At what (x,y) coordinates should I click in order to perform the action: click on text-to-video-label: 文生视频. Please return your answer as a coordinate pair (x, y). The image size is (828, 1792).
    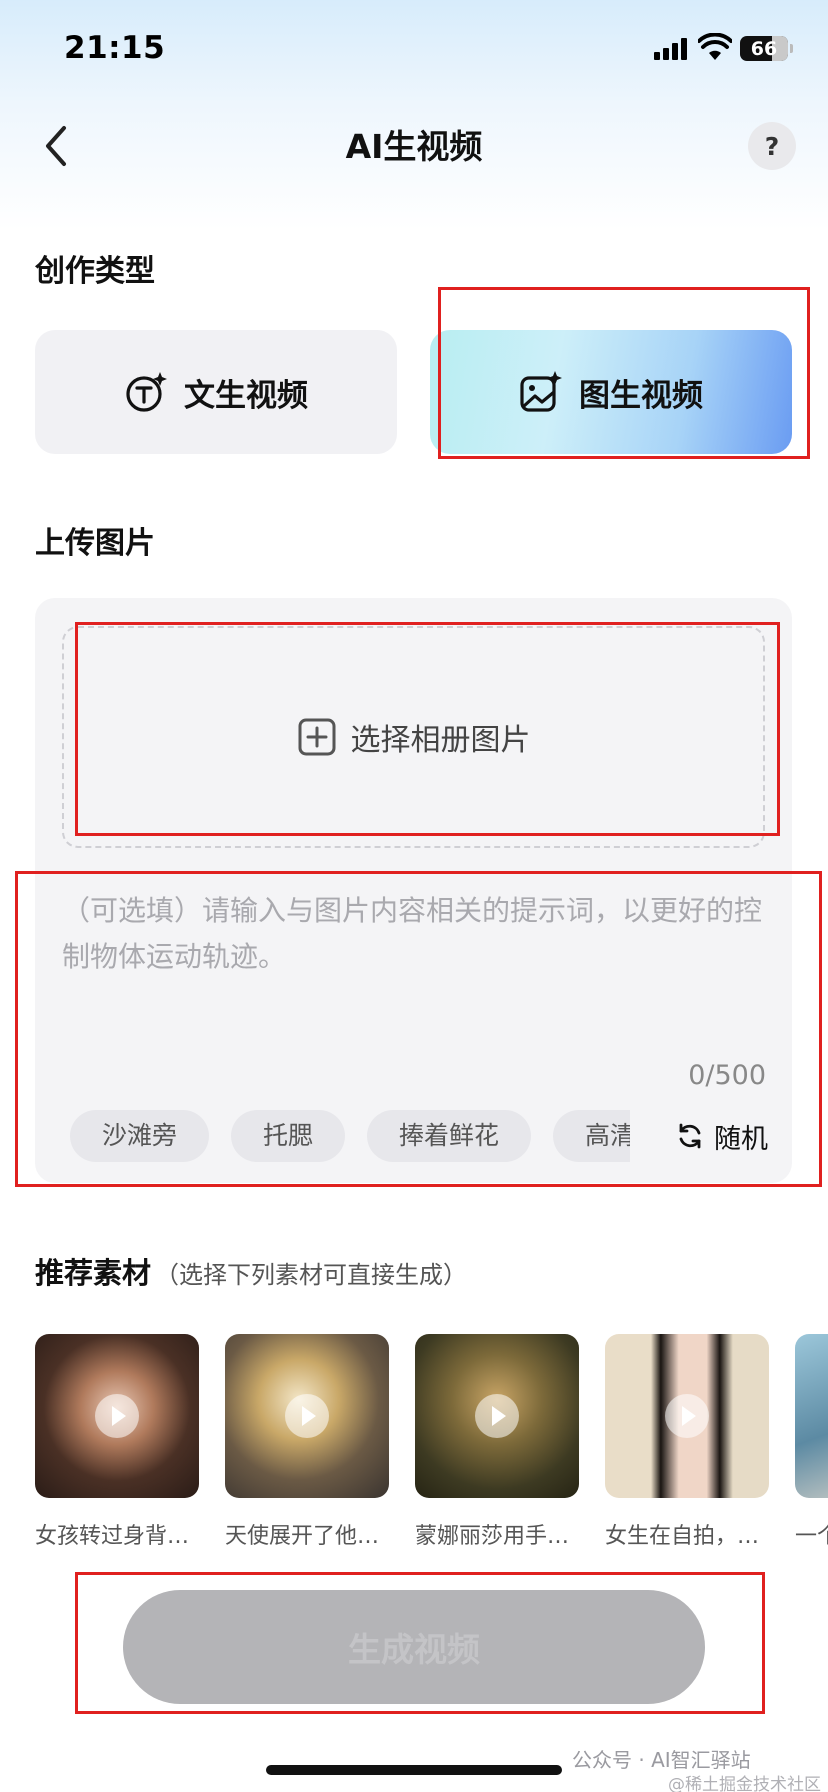
    Looking at the image, I should click on (246, 395).